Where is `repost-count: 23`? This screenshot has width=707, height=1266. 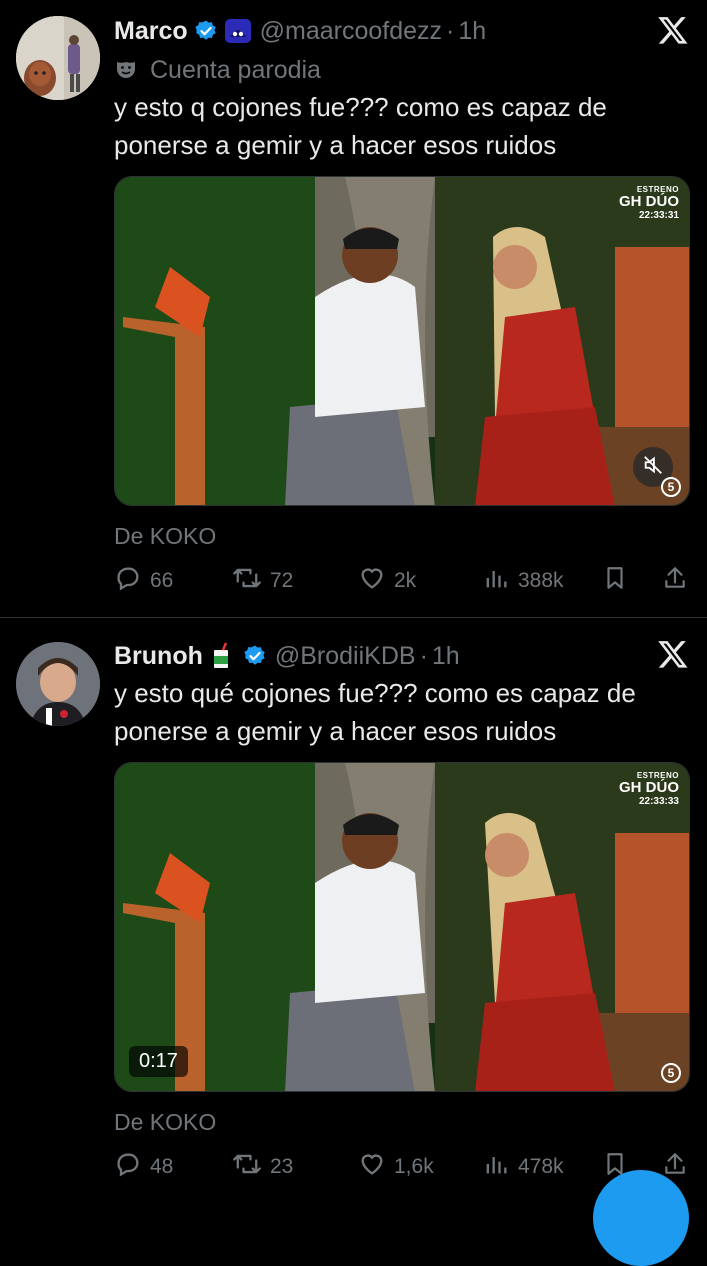 repost-count: 23 is located at coordinates (282, 1166).